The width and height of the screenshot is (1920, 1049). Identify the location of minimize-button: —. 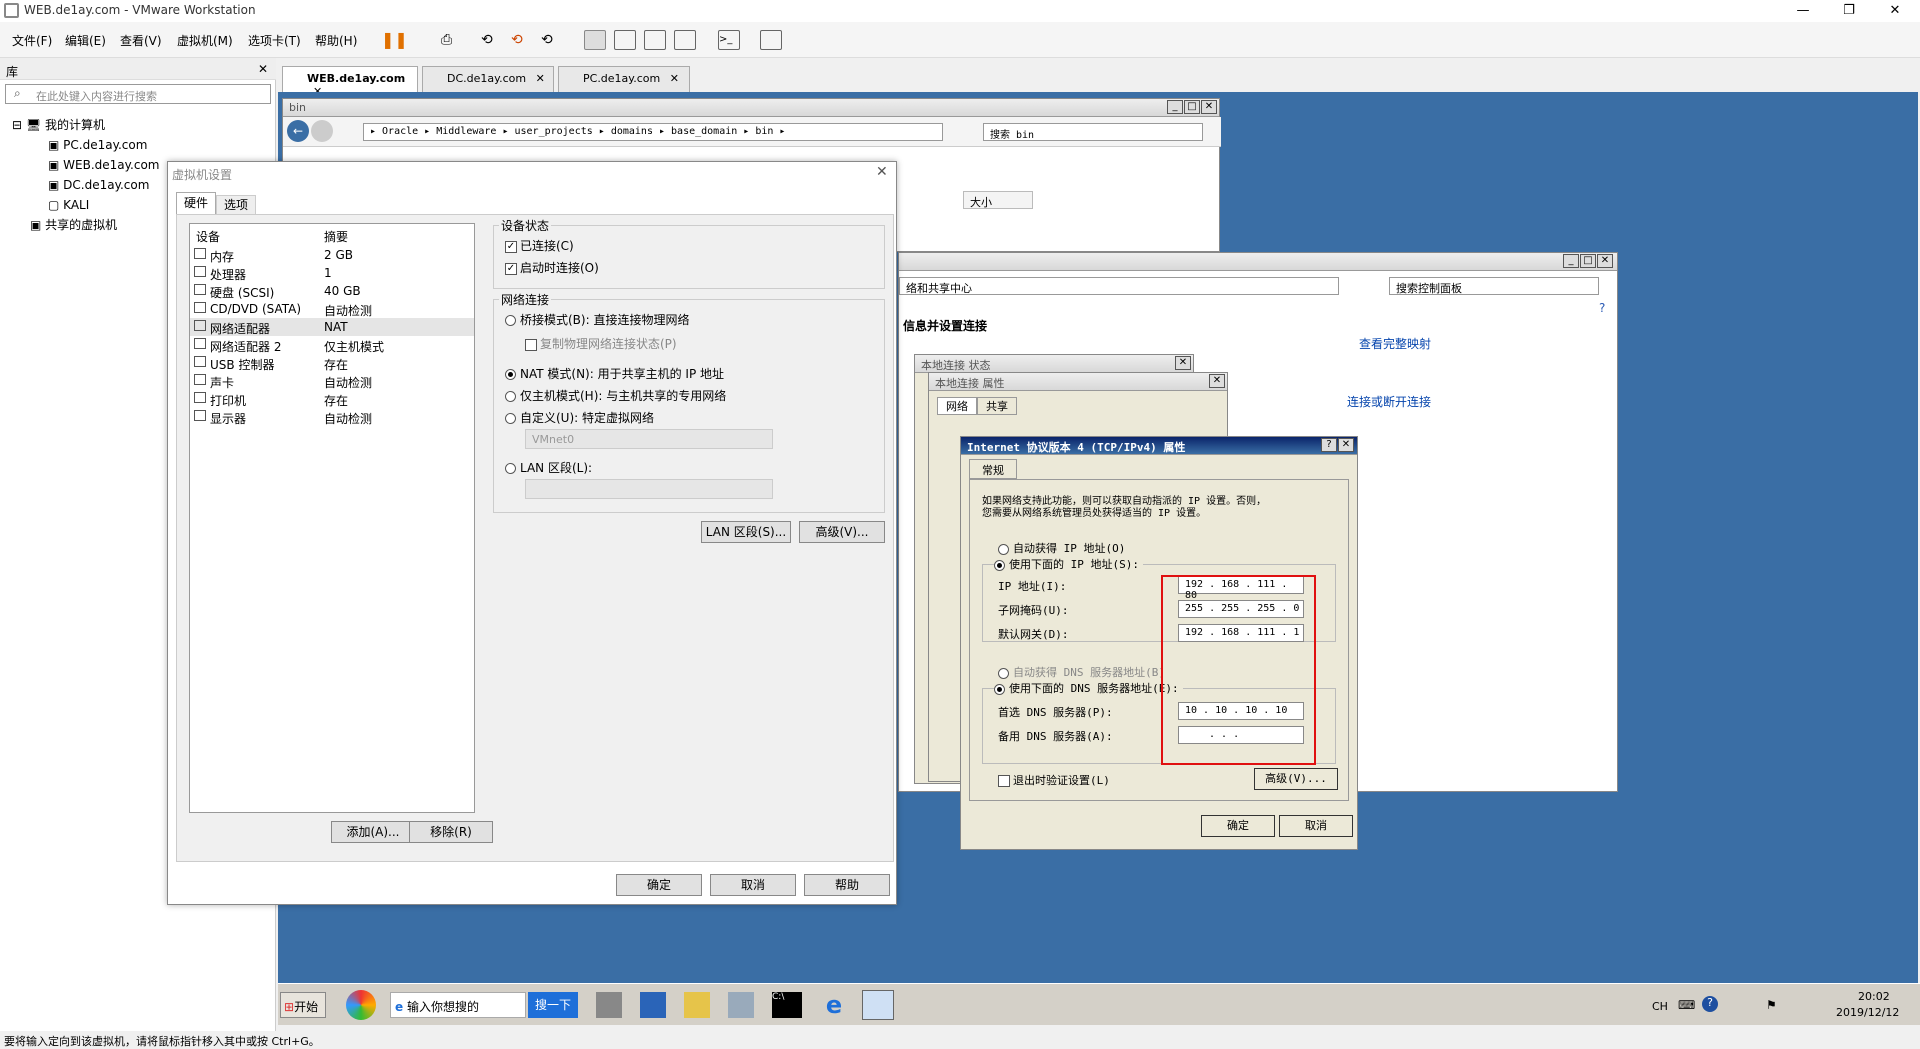
(1803, 11).